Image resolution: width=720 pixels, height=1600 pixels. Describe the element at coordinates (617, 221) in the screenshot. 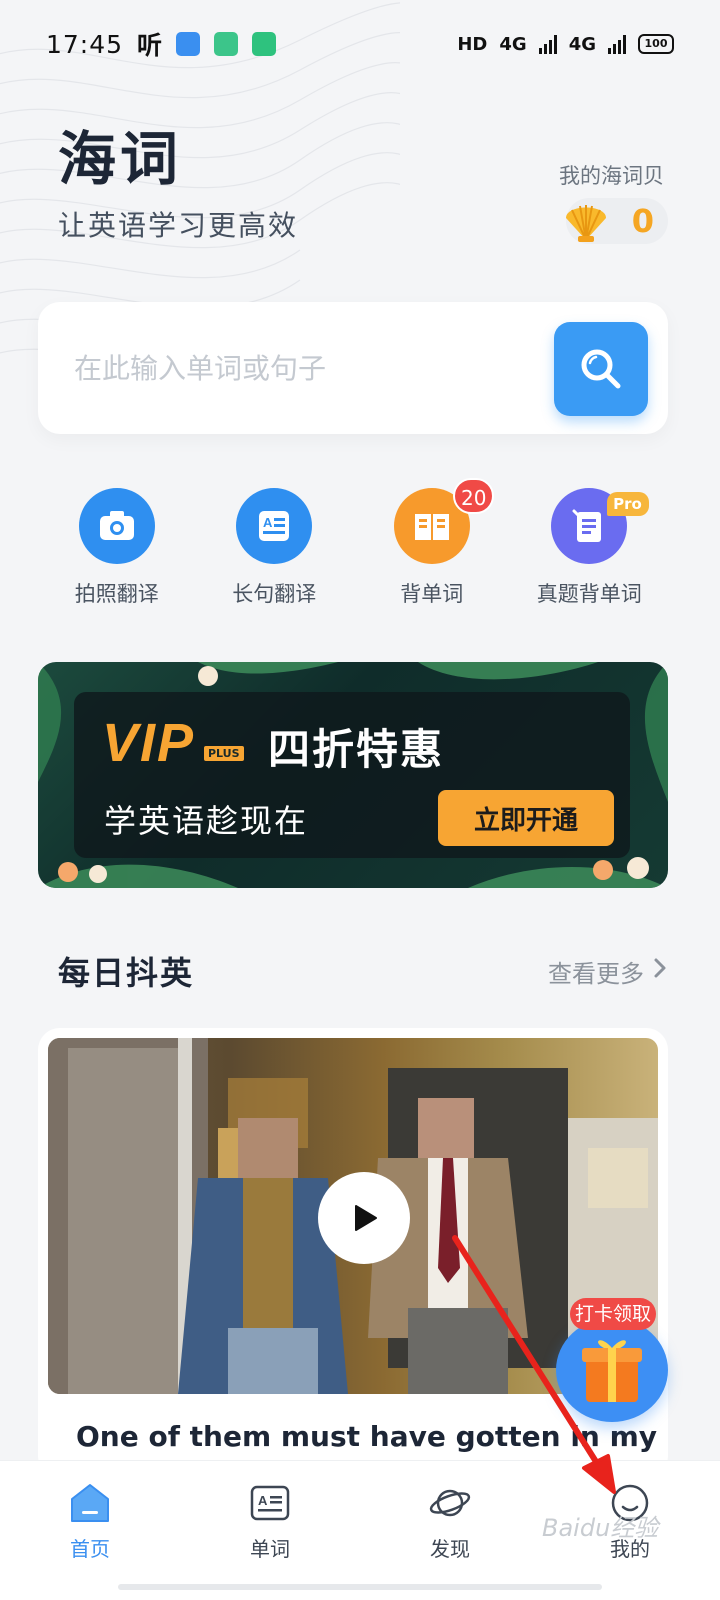

I see `shell-balance-pill: 0` at that location.